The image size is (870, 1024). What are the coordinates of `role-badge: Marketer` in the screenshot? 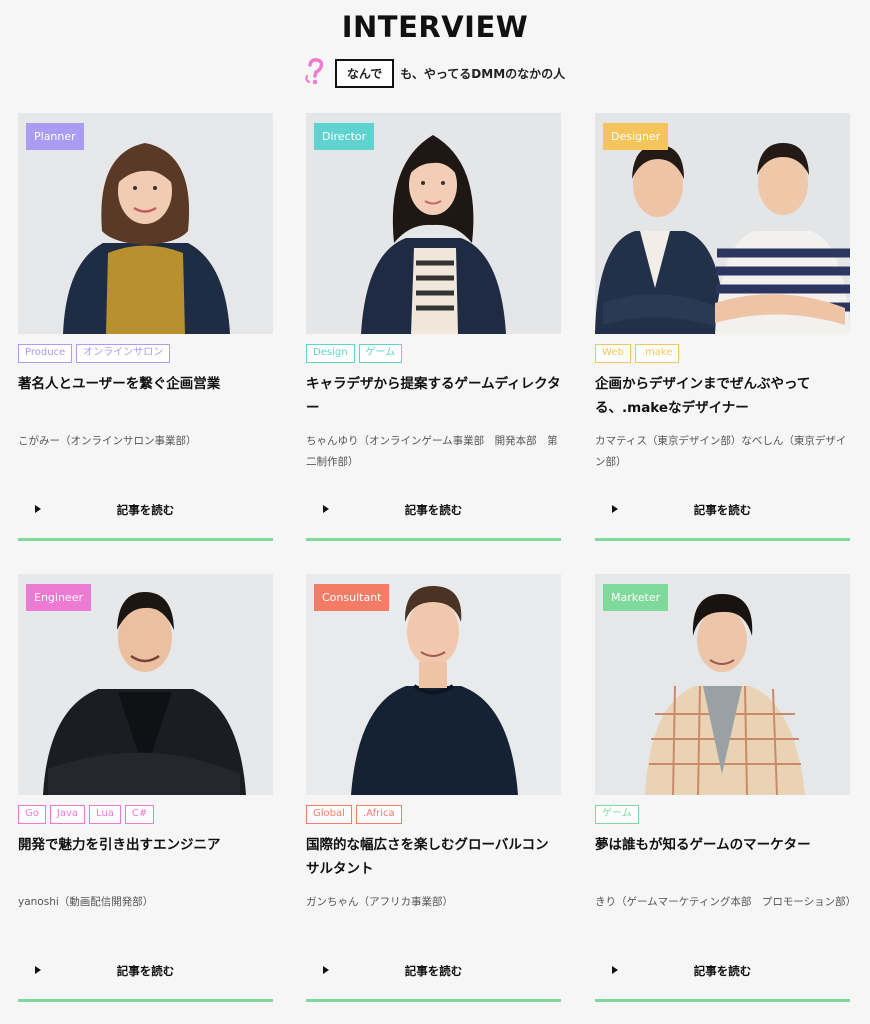 It's located at (636, 597).